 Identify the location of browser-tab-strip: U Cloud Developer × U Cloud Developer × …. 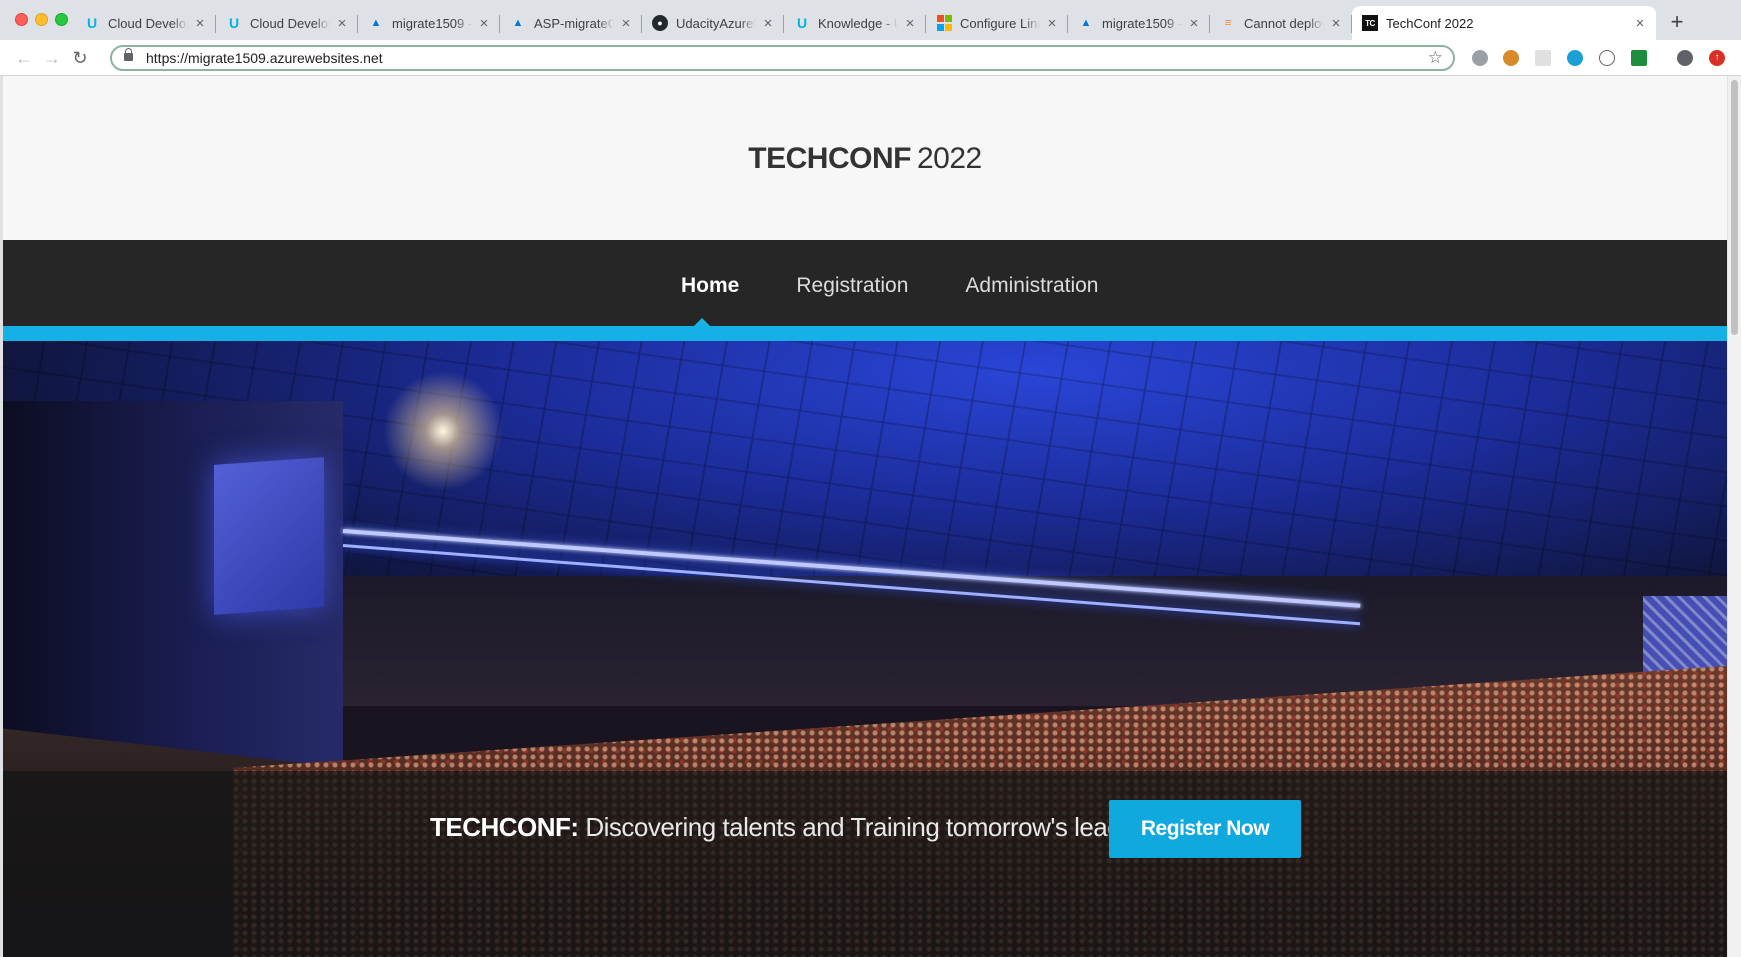
(870, 20).